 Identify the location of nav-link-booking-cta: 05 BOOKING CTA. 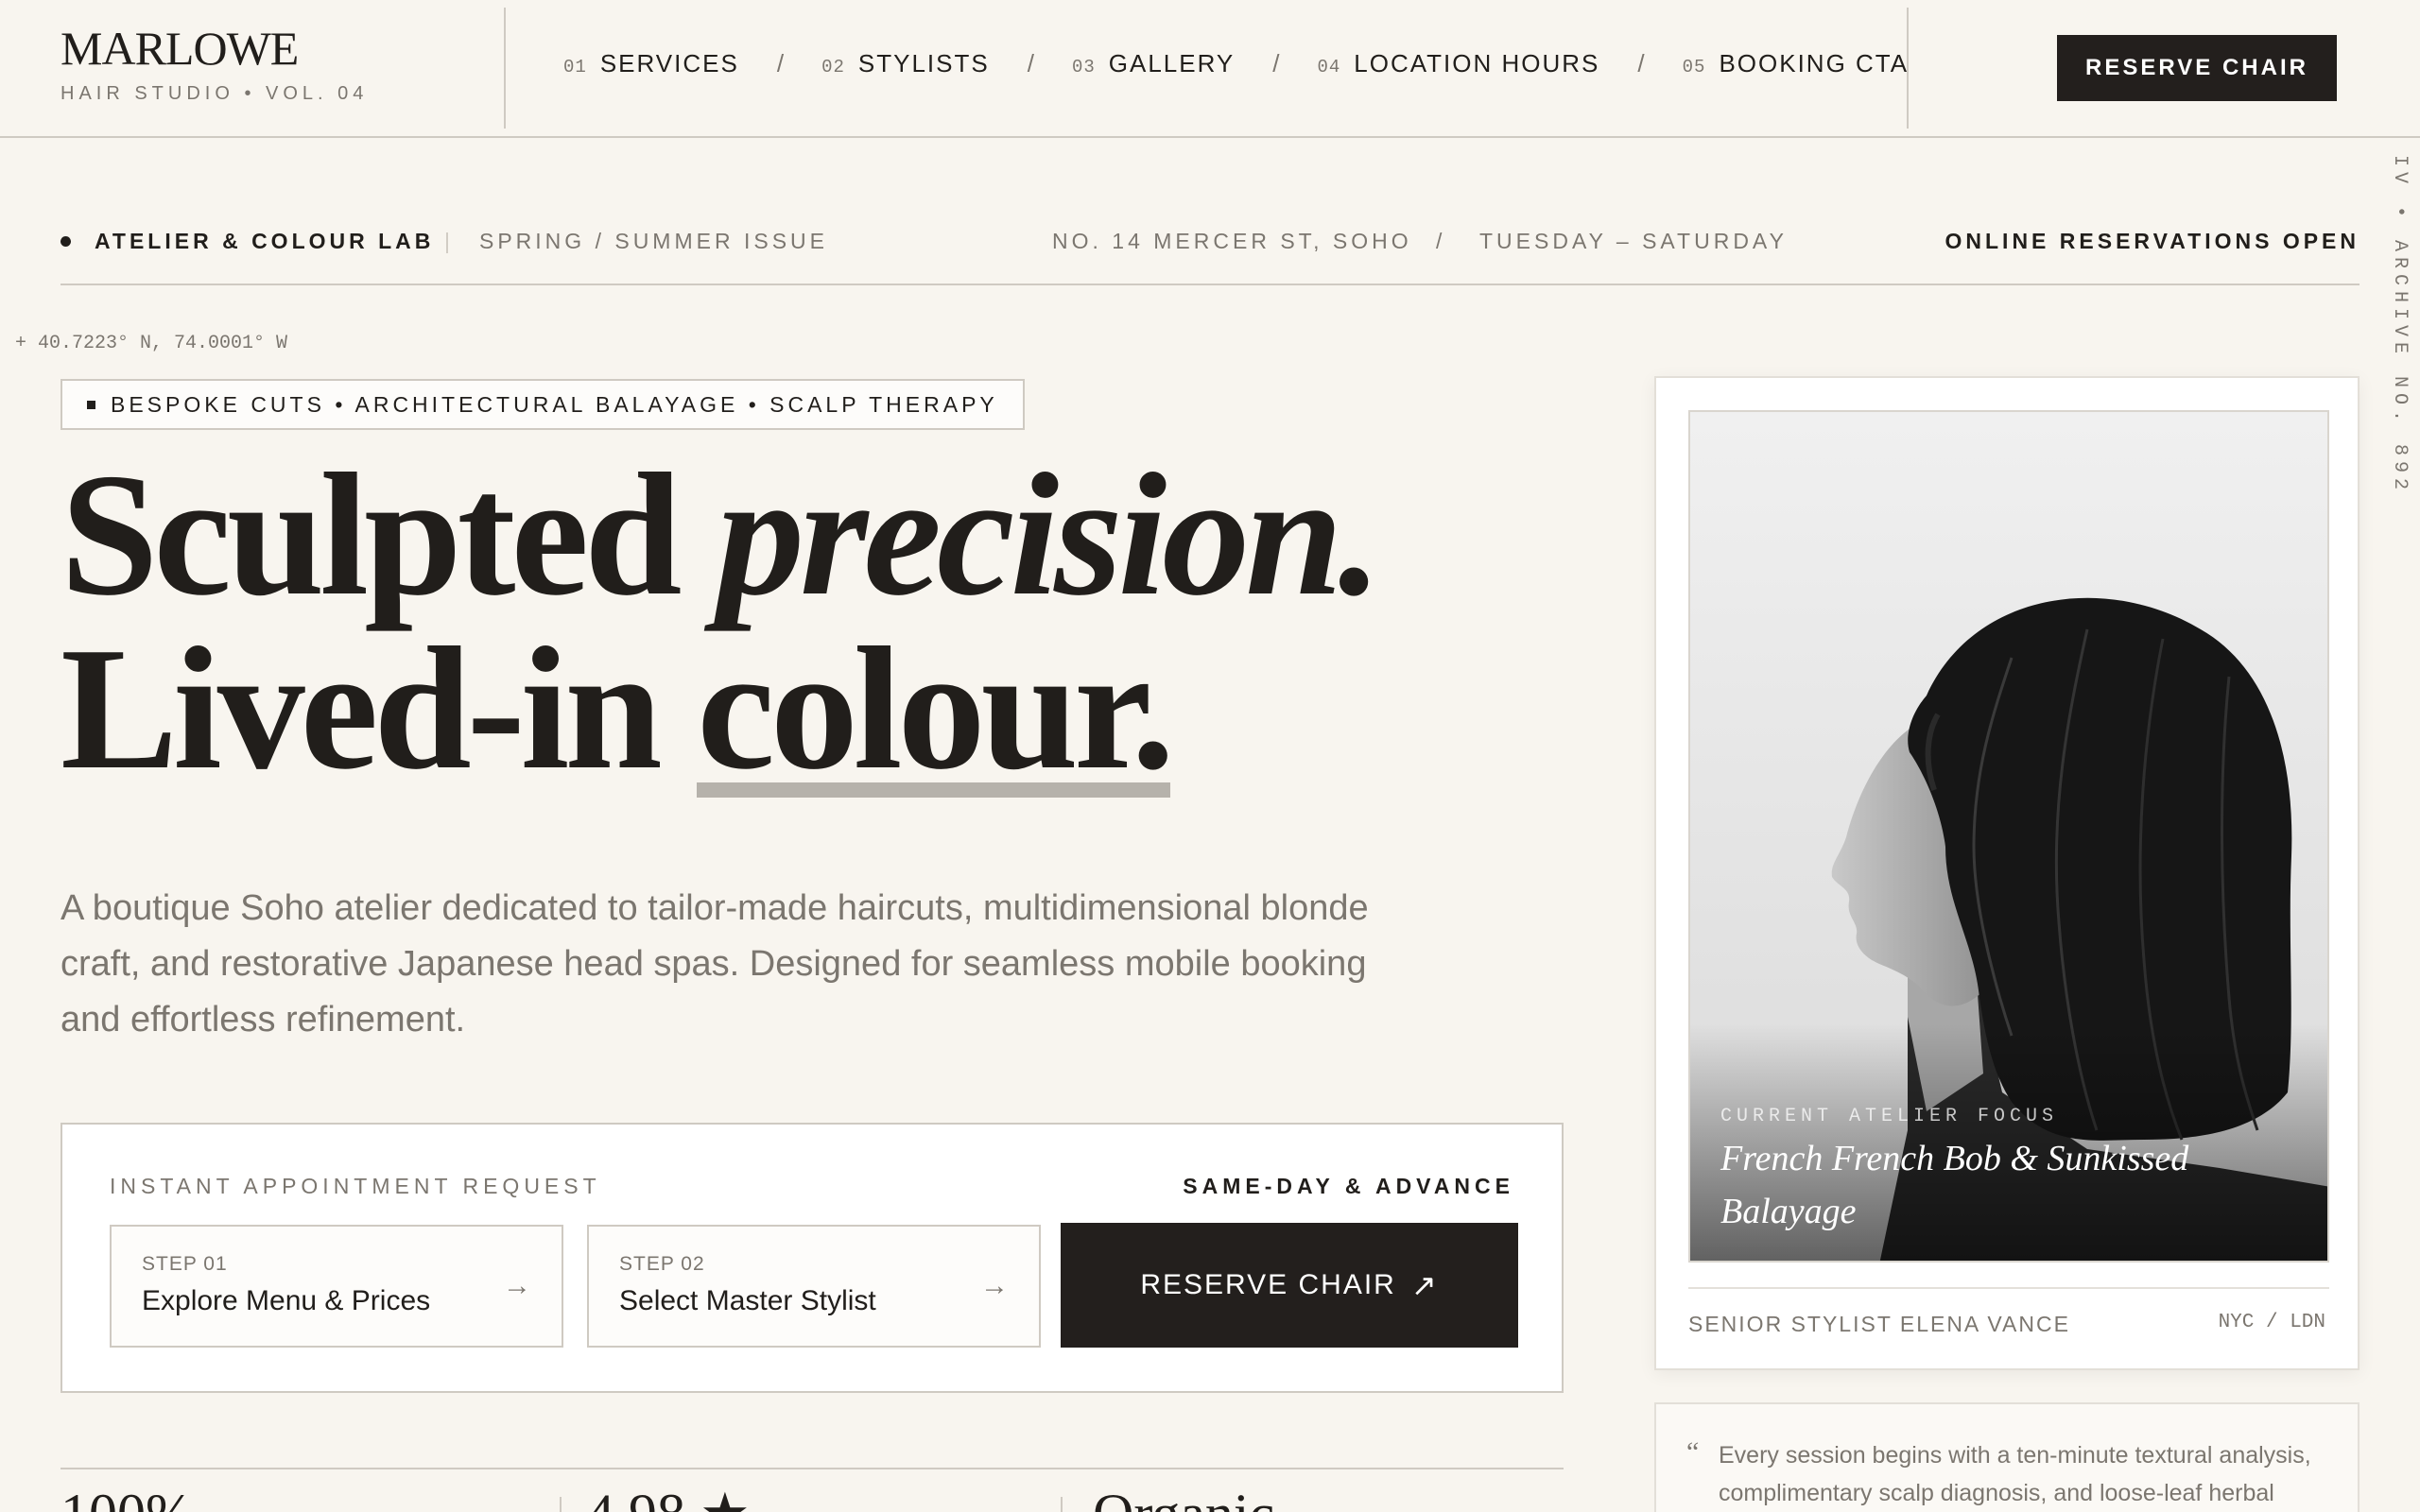
(1796, 63).